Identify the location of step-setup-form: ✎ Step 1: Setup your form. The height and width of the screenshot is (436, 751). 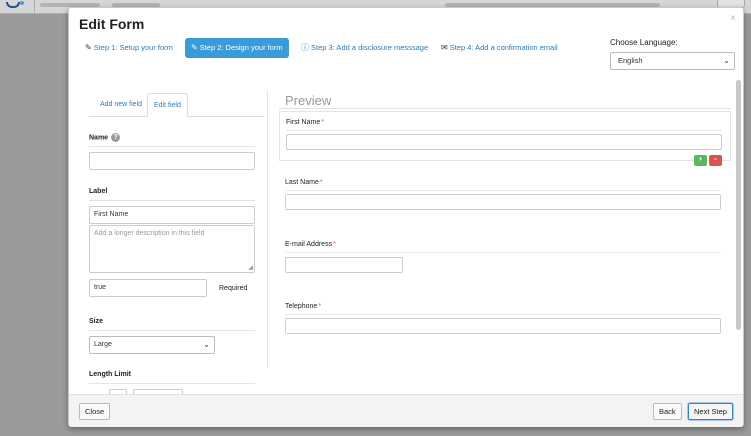
(129, 48).